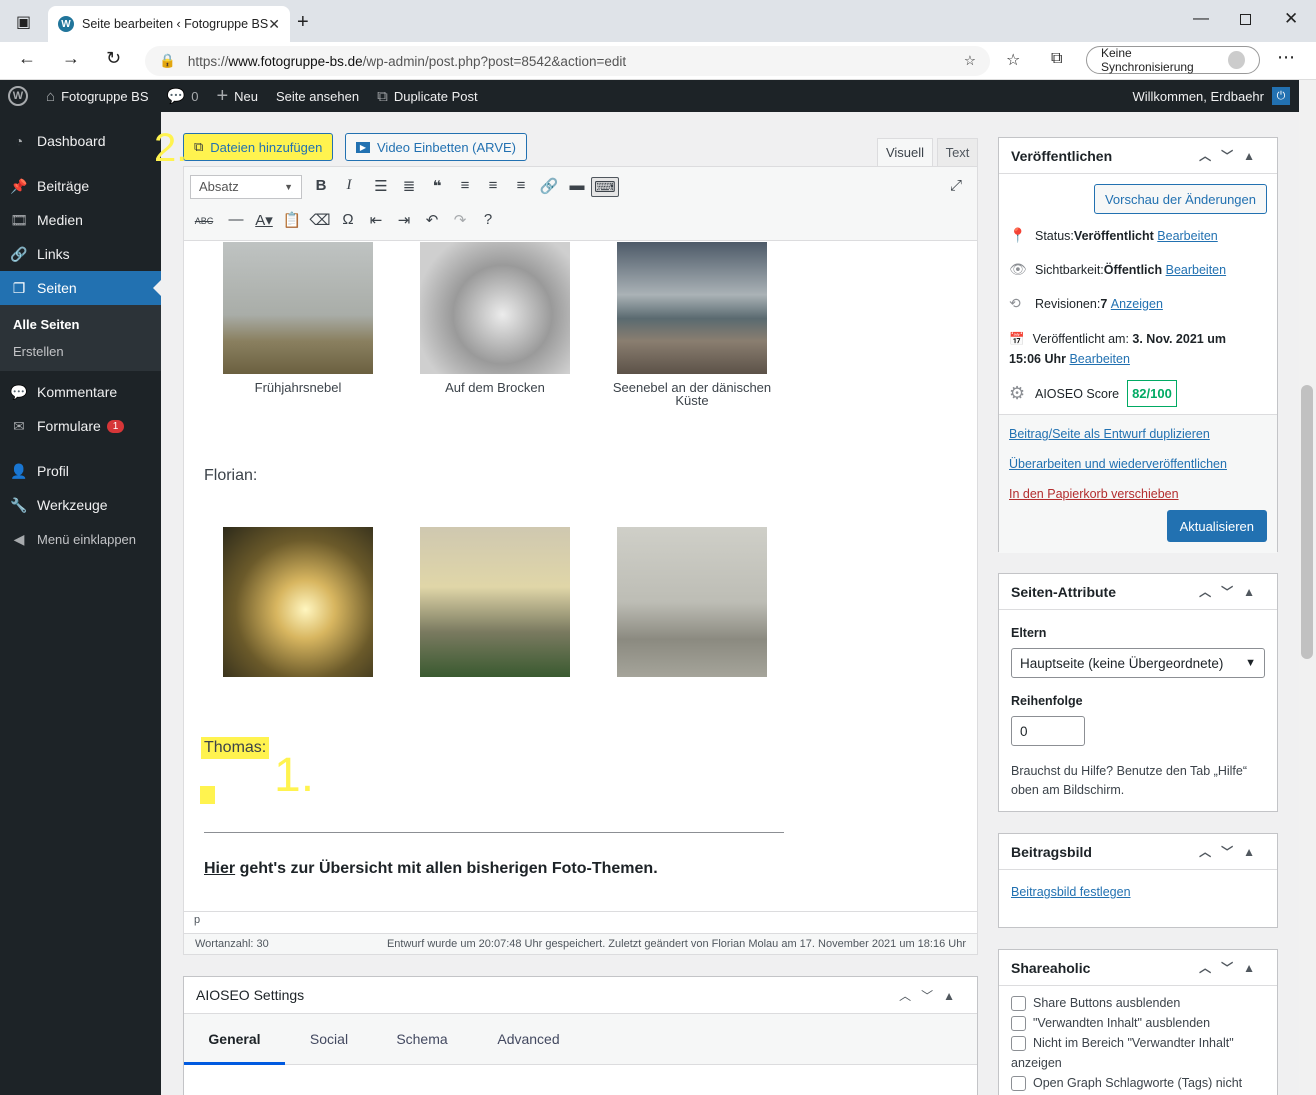 The height and width of the screenshot is (1095, 1316). Describe the element at coordinates (409, 187) in the screenshot. I see `numbered-list-icon: ≣` at that location.